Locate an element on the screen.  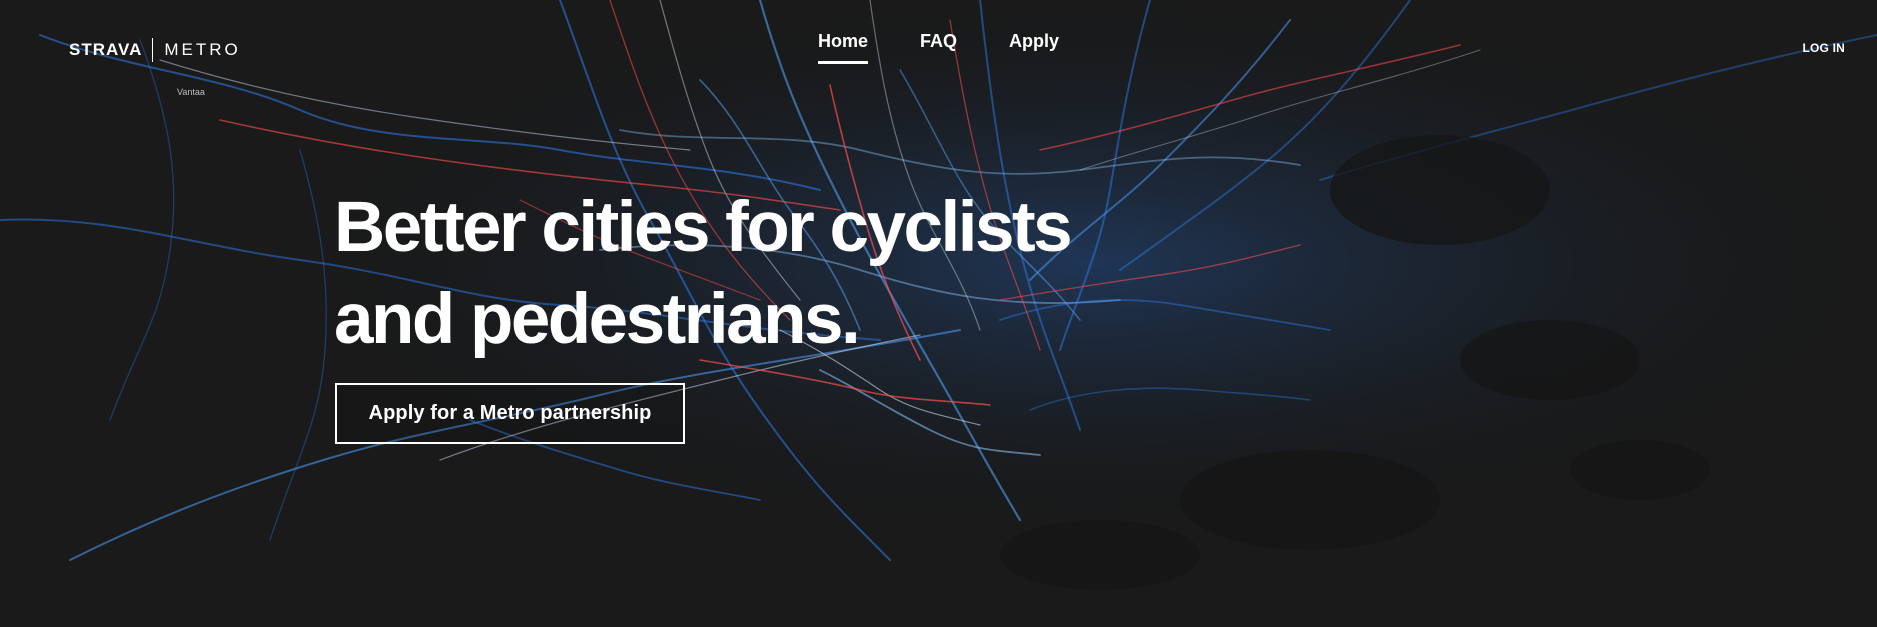
login-link: LOG IN is located at coordinates (1823, 48).